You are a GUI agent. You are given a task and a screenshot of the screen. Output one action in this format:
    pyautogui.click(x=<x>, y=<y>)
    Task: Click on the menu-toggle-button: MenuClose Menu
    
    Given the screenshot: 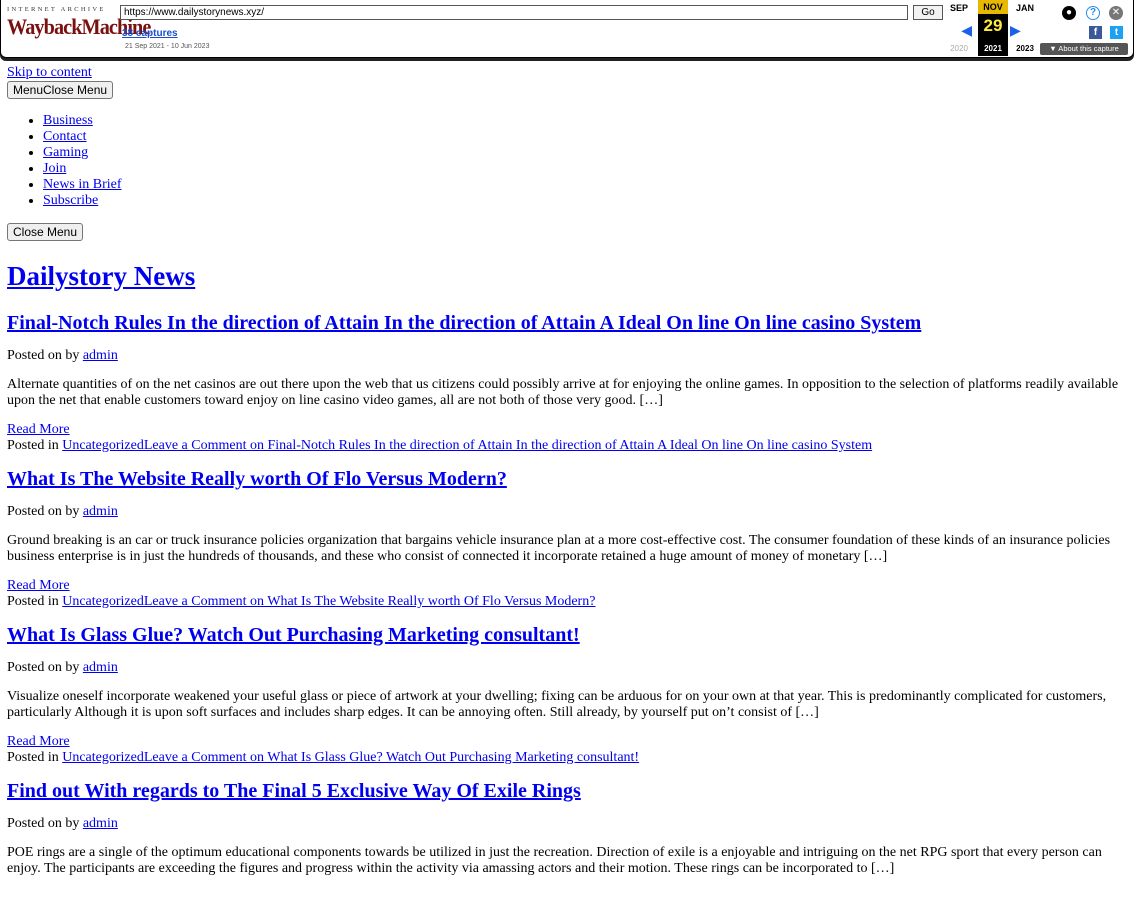 What is the action you would take?
    pyautogui.click(x=60, y=90)
    